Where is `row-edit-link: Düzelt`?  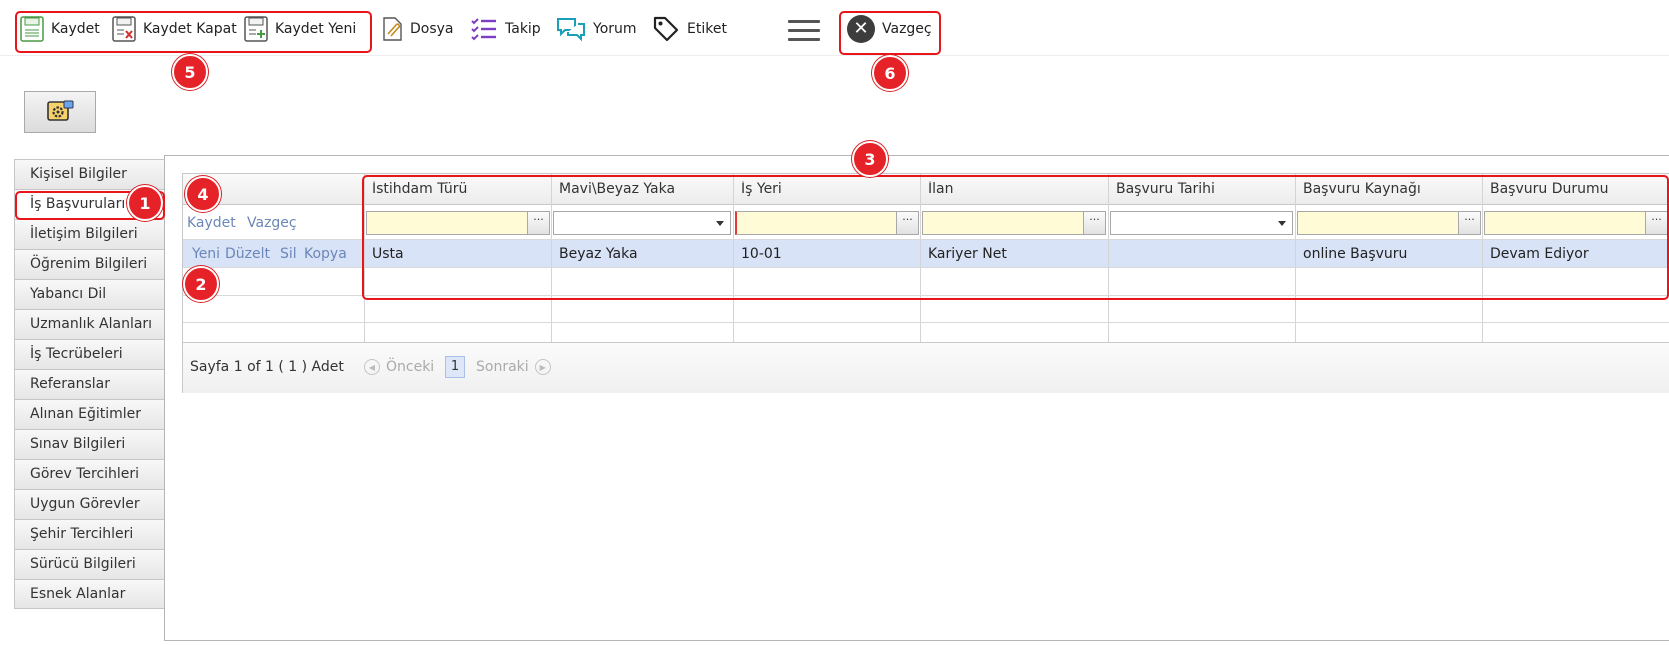
row-edit-link: Düzelt is located at coordinates (247, 254).